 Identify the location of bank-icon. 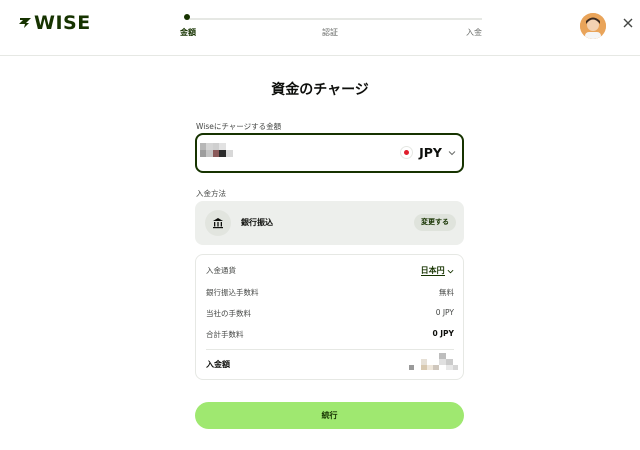
(218, 223).